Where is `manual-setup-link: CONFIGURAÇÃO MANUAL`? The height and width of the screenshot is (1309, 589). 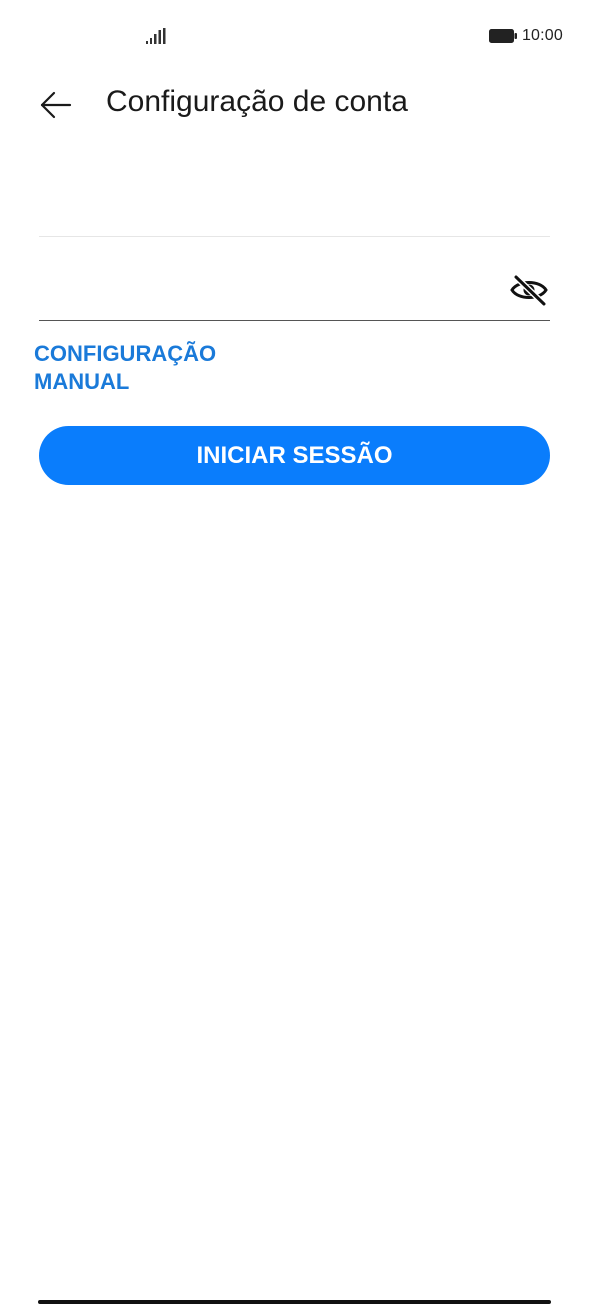
manual-setup-link: CONFIGURAÇÃO MANUAL is located at coordinates (164, 368).